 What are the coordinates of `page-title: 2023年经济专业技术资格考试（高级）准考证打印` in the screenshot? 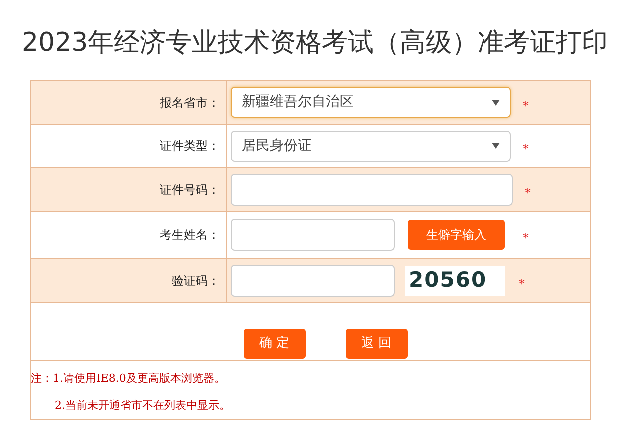 It's located at (315, 43).